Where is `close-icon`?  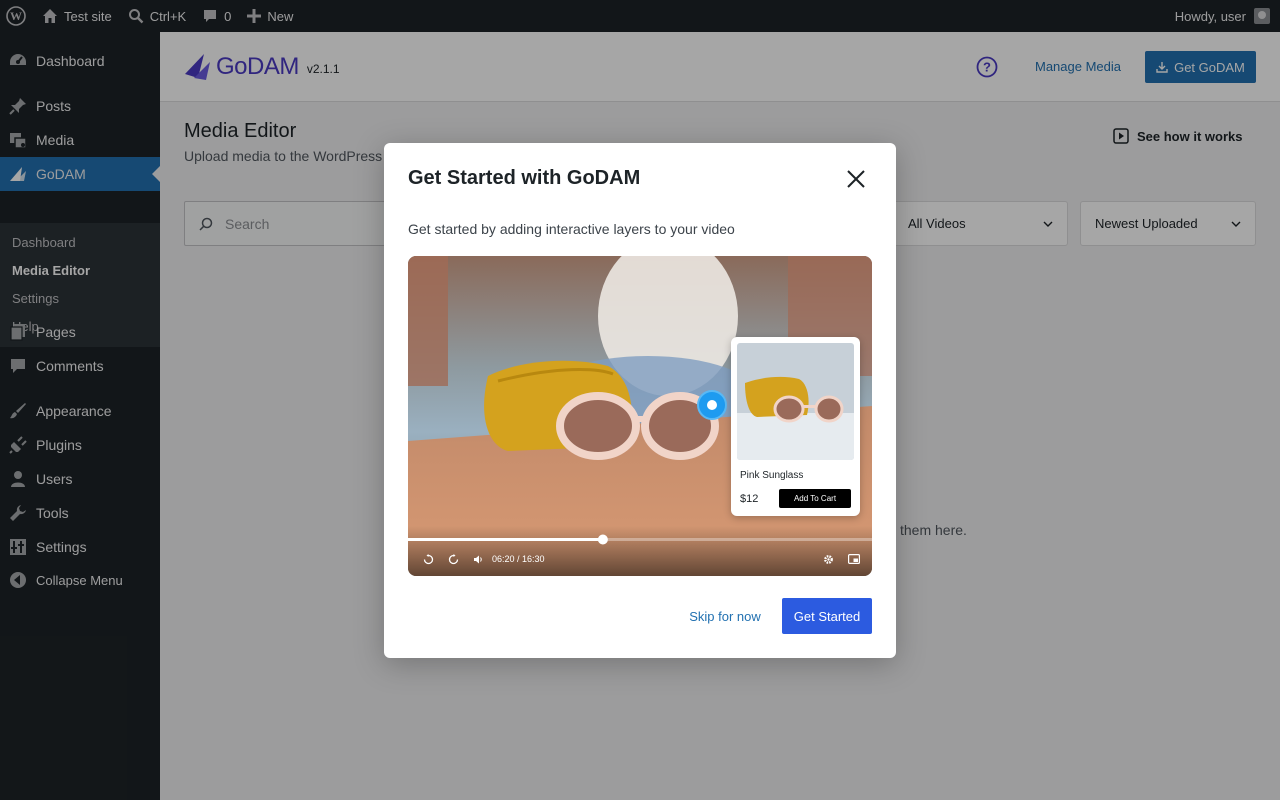
close-icon is located at coordinates (856, 179).